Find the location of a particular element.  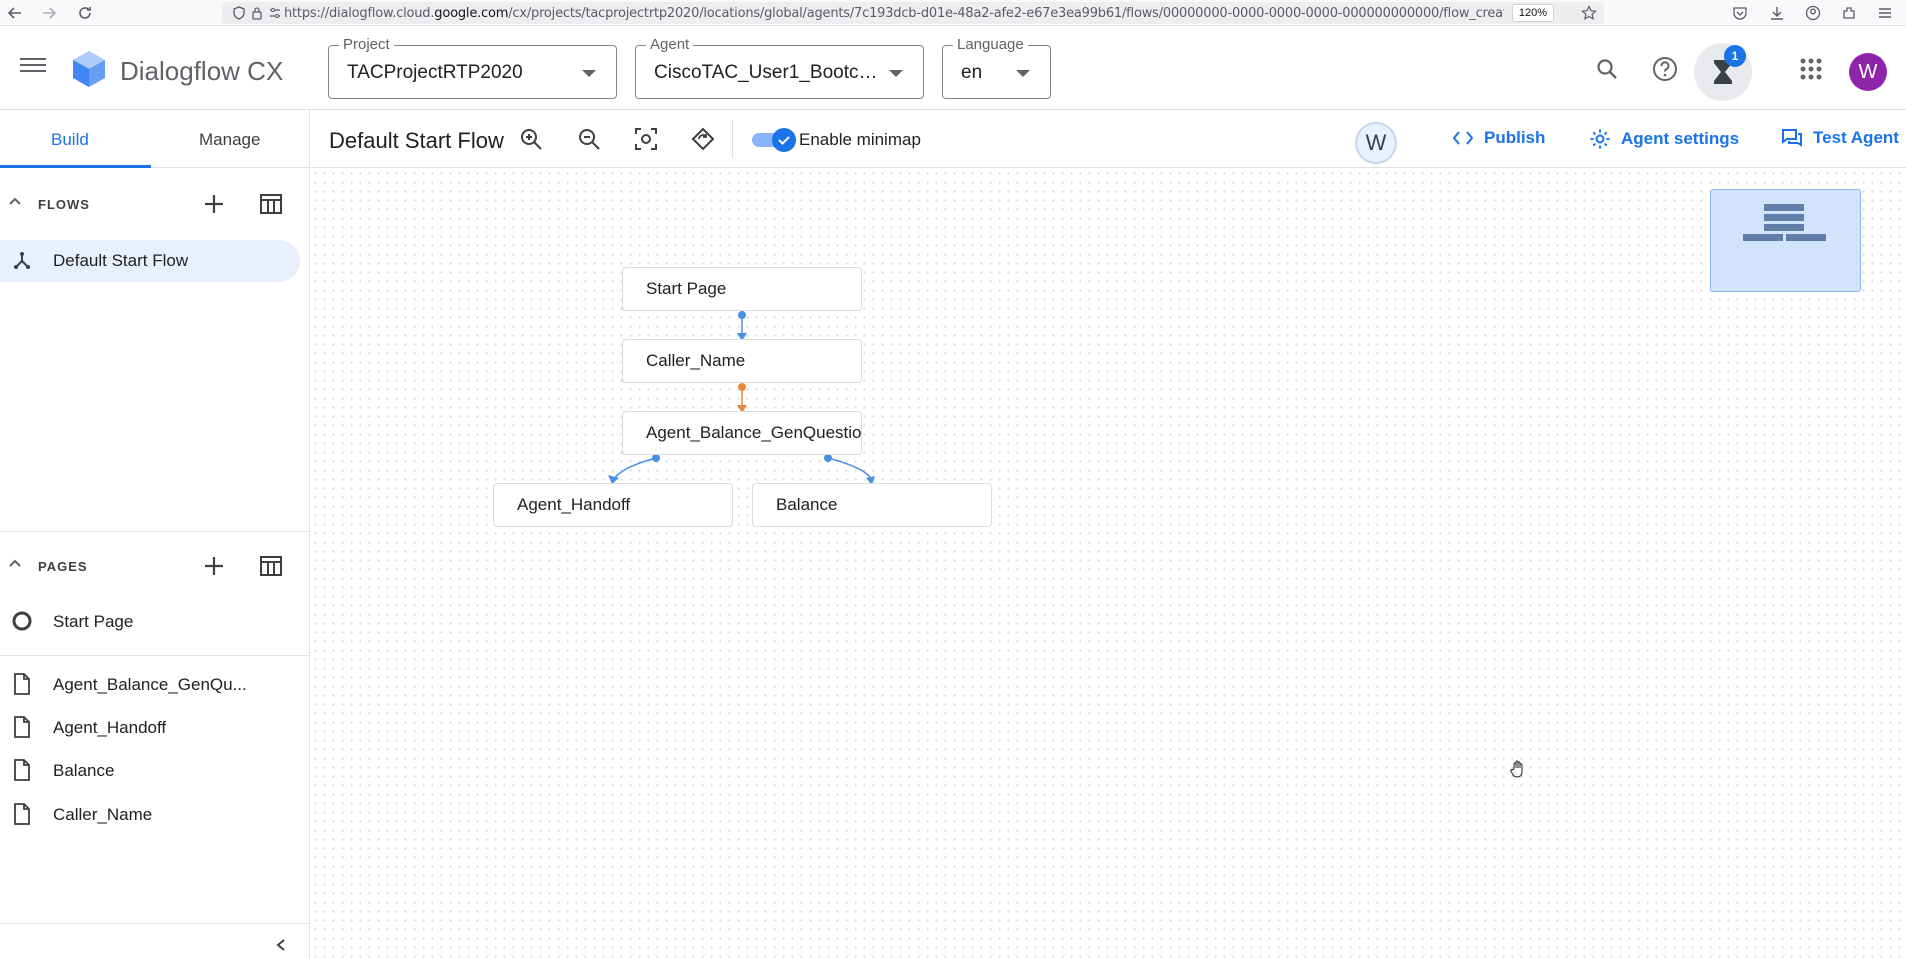

agent-label: Agent is located at coordinates (670, 44).